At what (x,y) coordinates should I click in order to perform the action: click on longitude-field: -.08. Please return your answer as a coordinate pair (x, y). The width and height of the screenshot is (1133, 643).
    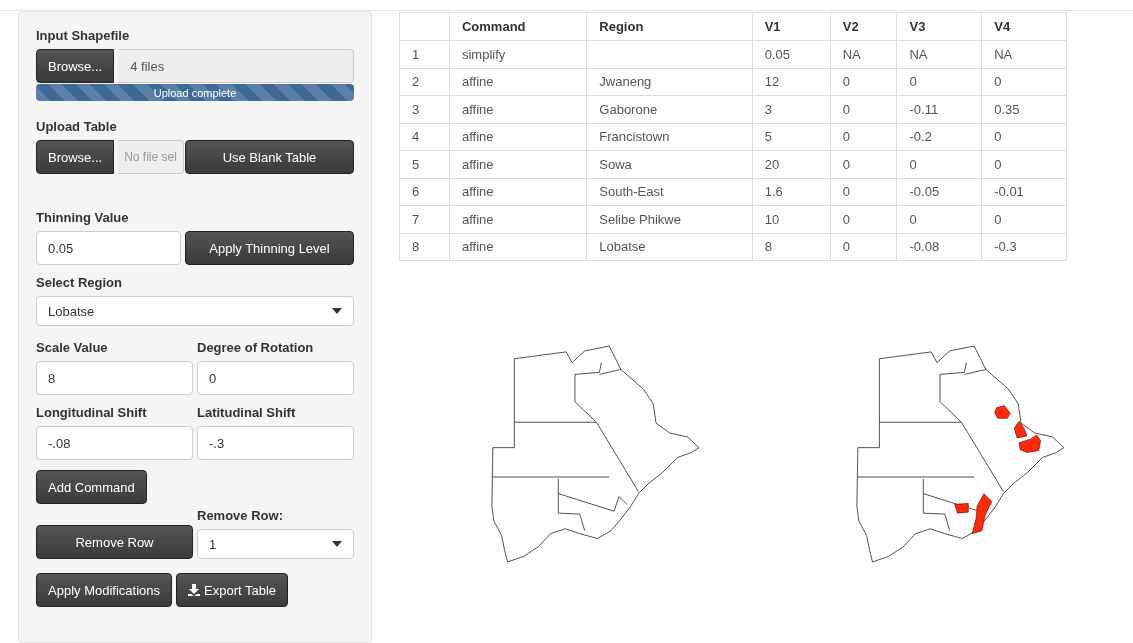
    Looking at the image, I should click on (114, 443).